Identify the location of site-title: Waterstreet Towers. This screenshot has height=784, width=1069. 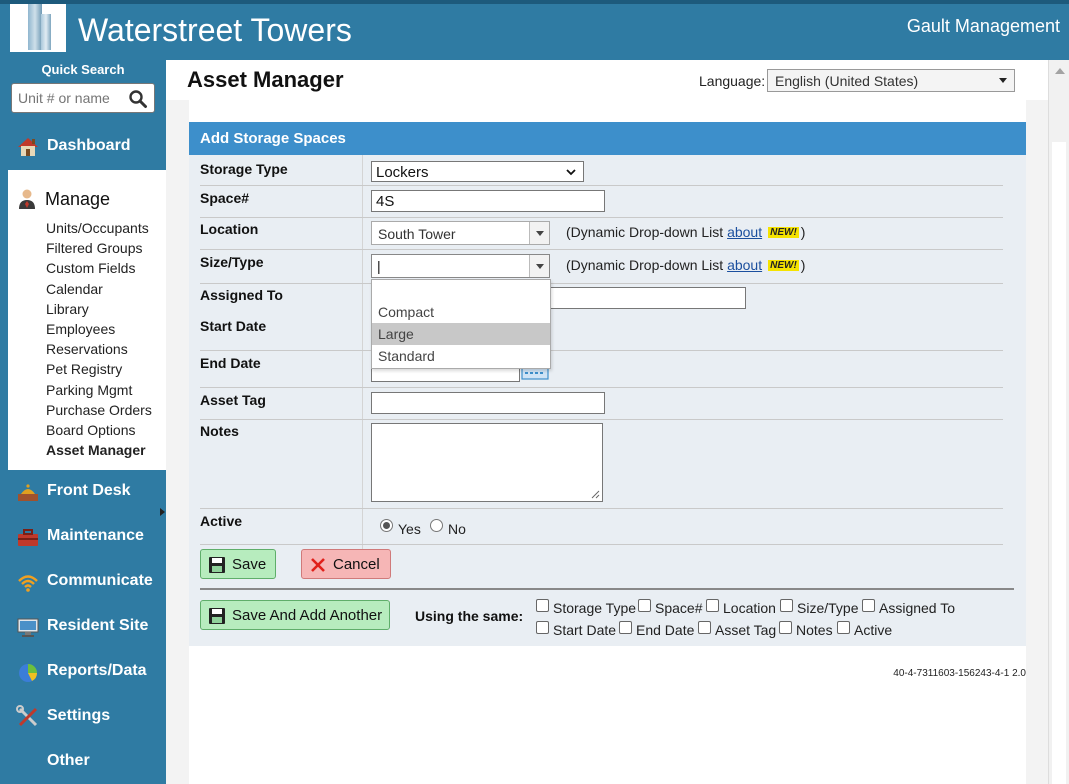
(215, 30).